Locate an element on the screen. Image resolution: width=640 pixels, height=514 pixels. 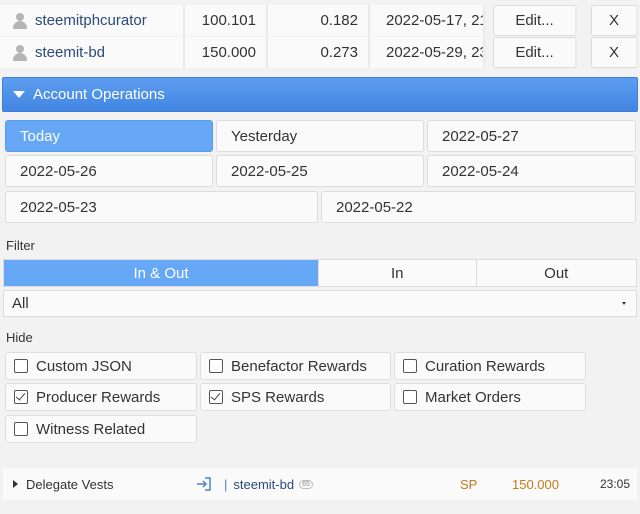
date-button: 2022-05-24 is located at coordinates (531, 171).